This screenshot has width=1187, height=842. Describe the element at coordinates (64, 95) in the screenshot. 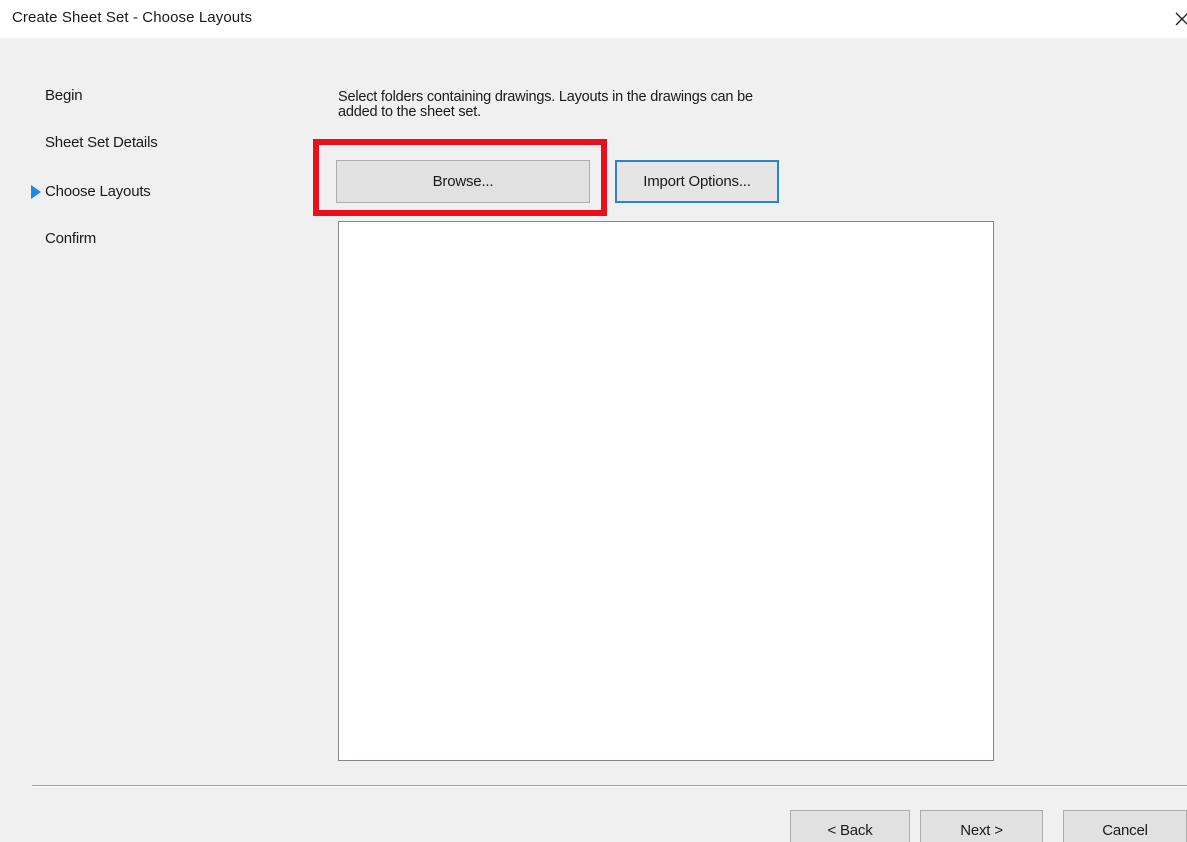

I see `step-begin: Begin` at that location.